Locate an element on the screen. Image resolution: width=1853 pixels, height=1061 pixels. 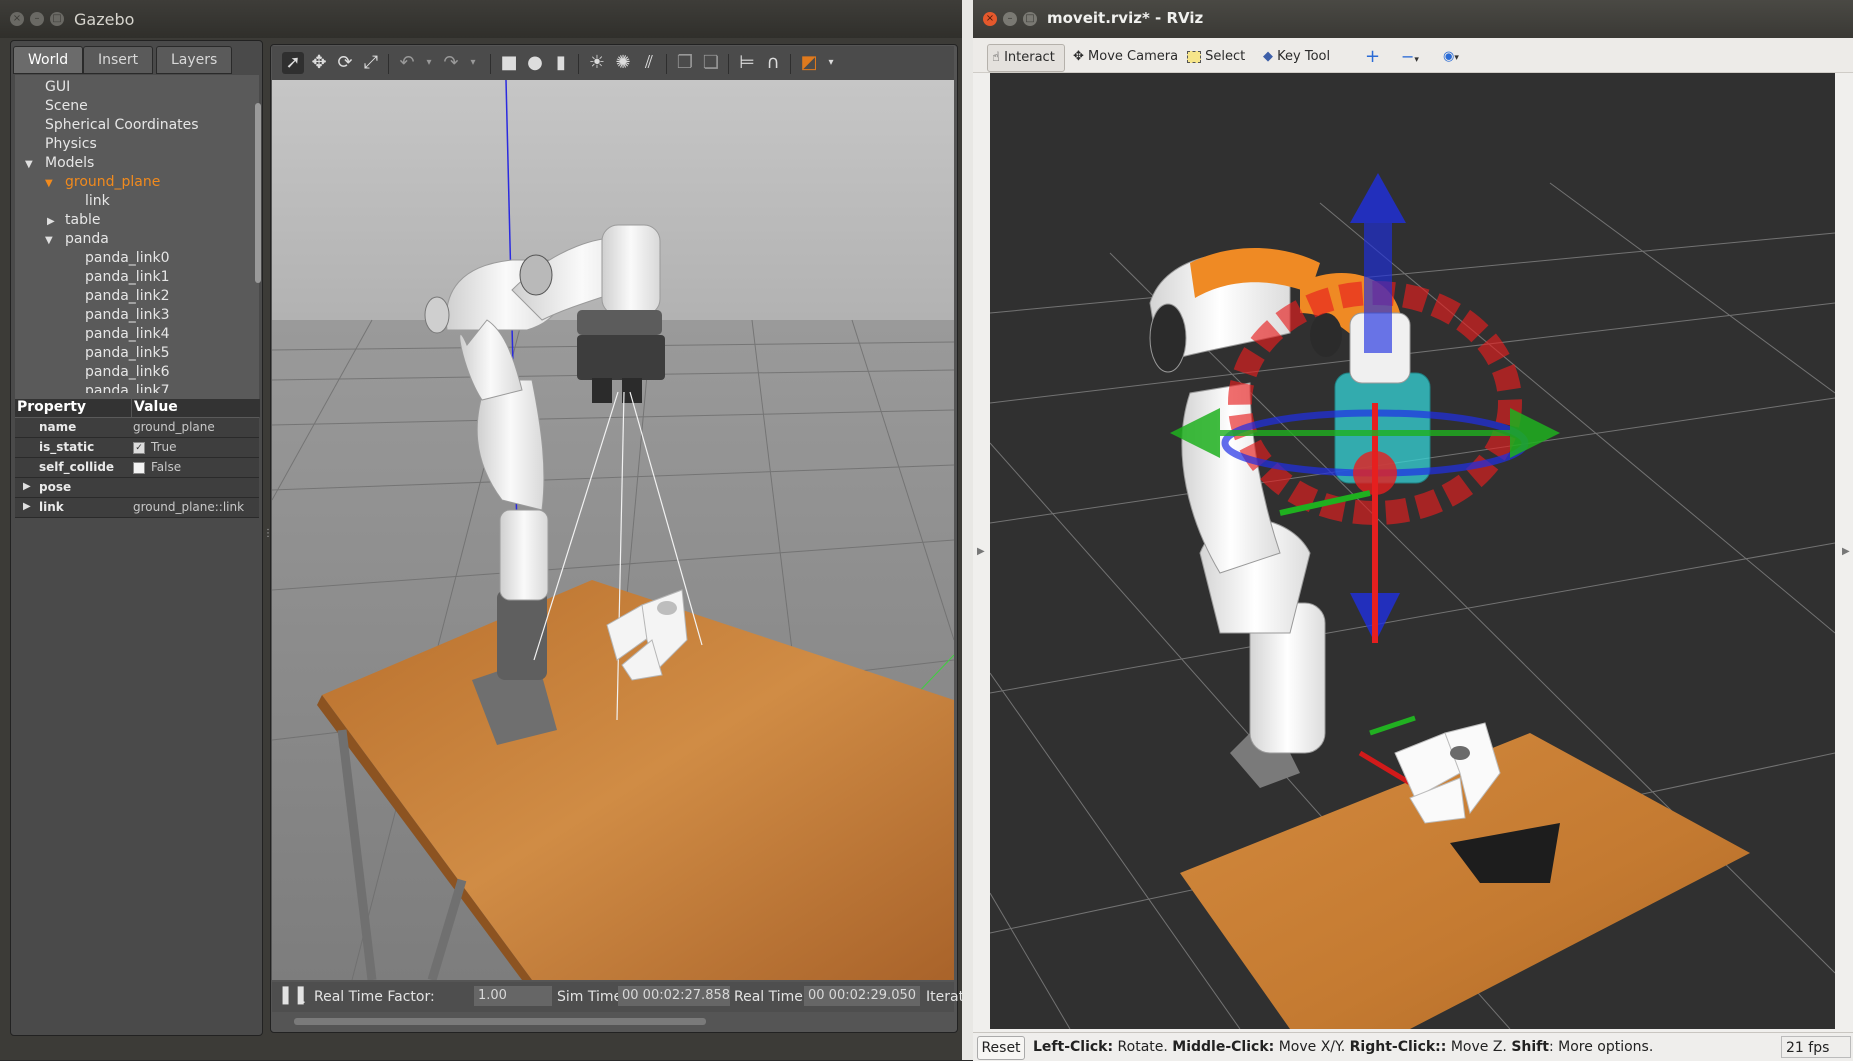
property-key: link is located at coordinates (51, 507).